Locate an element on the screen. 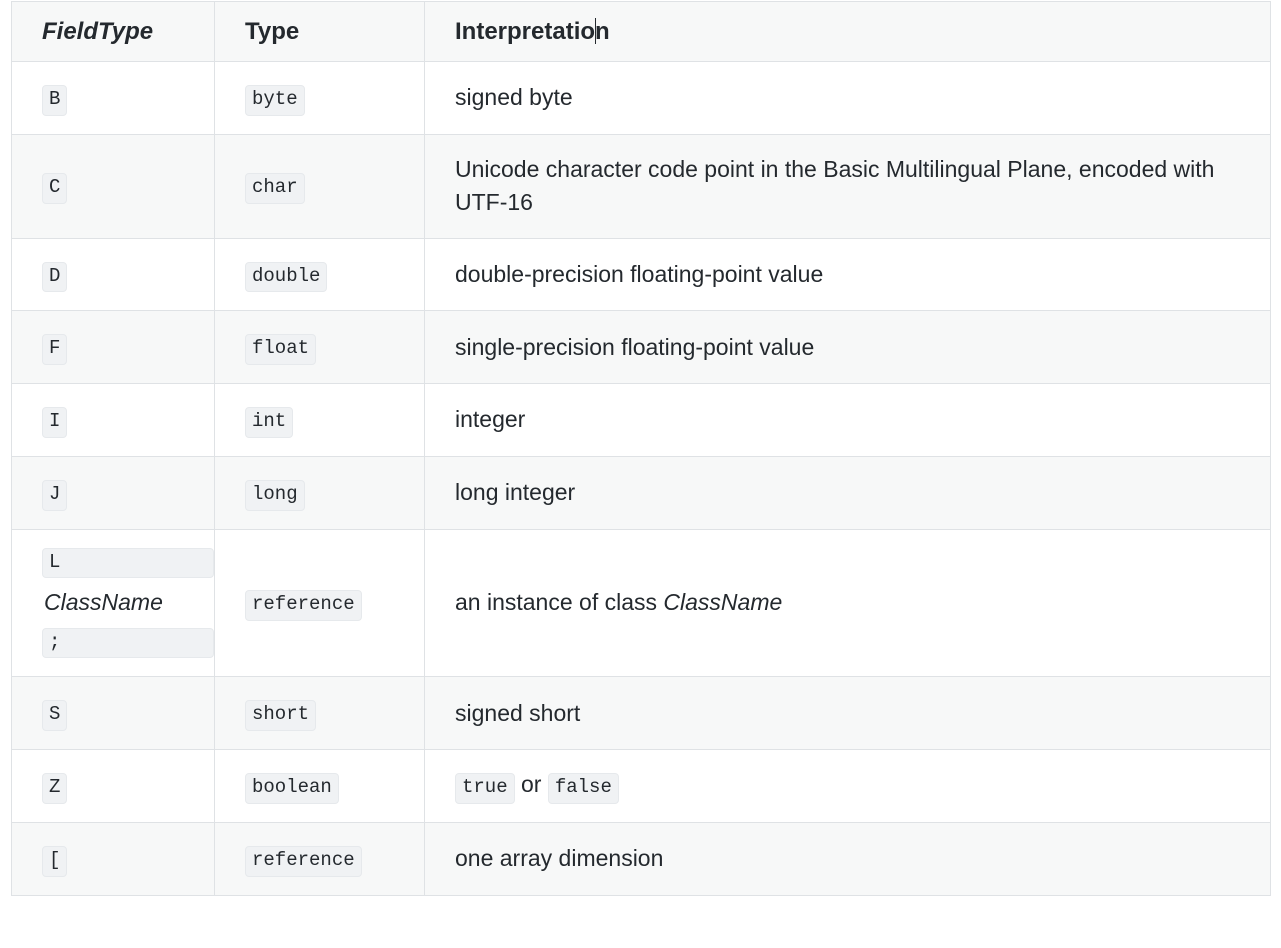 The image size is (1281, 948). table-row: S short signed short is located at coordinates (641, 713).